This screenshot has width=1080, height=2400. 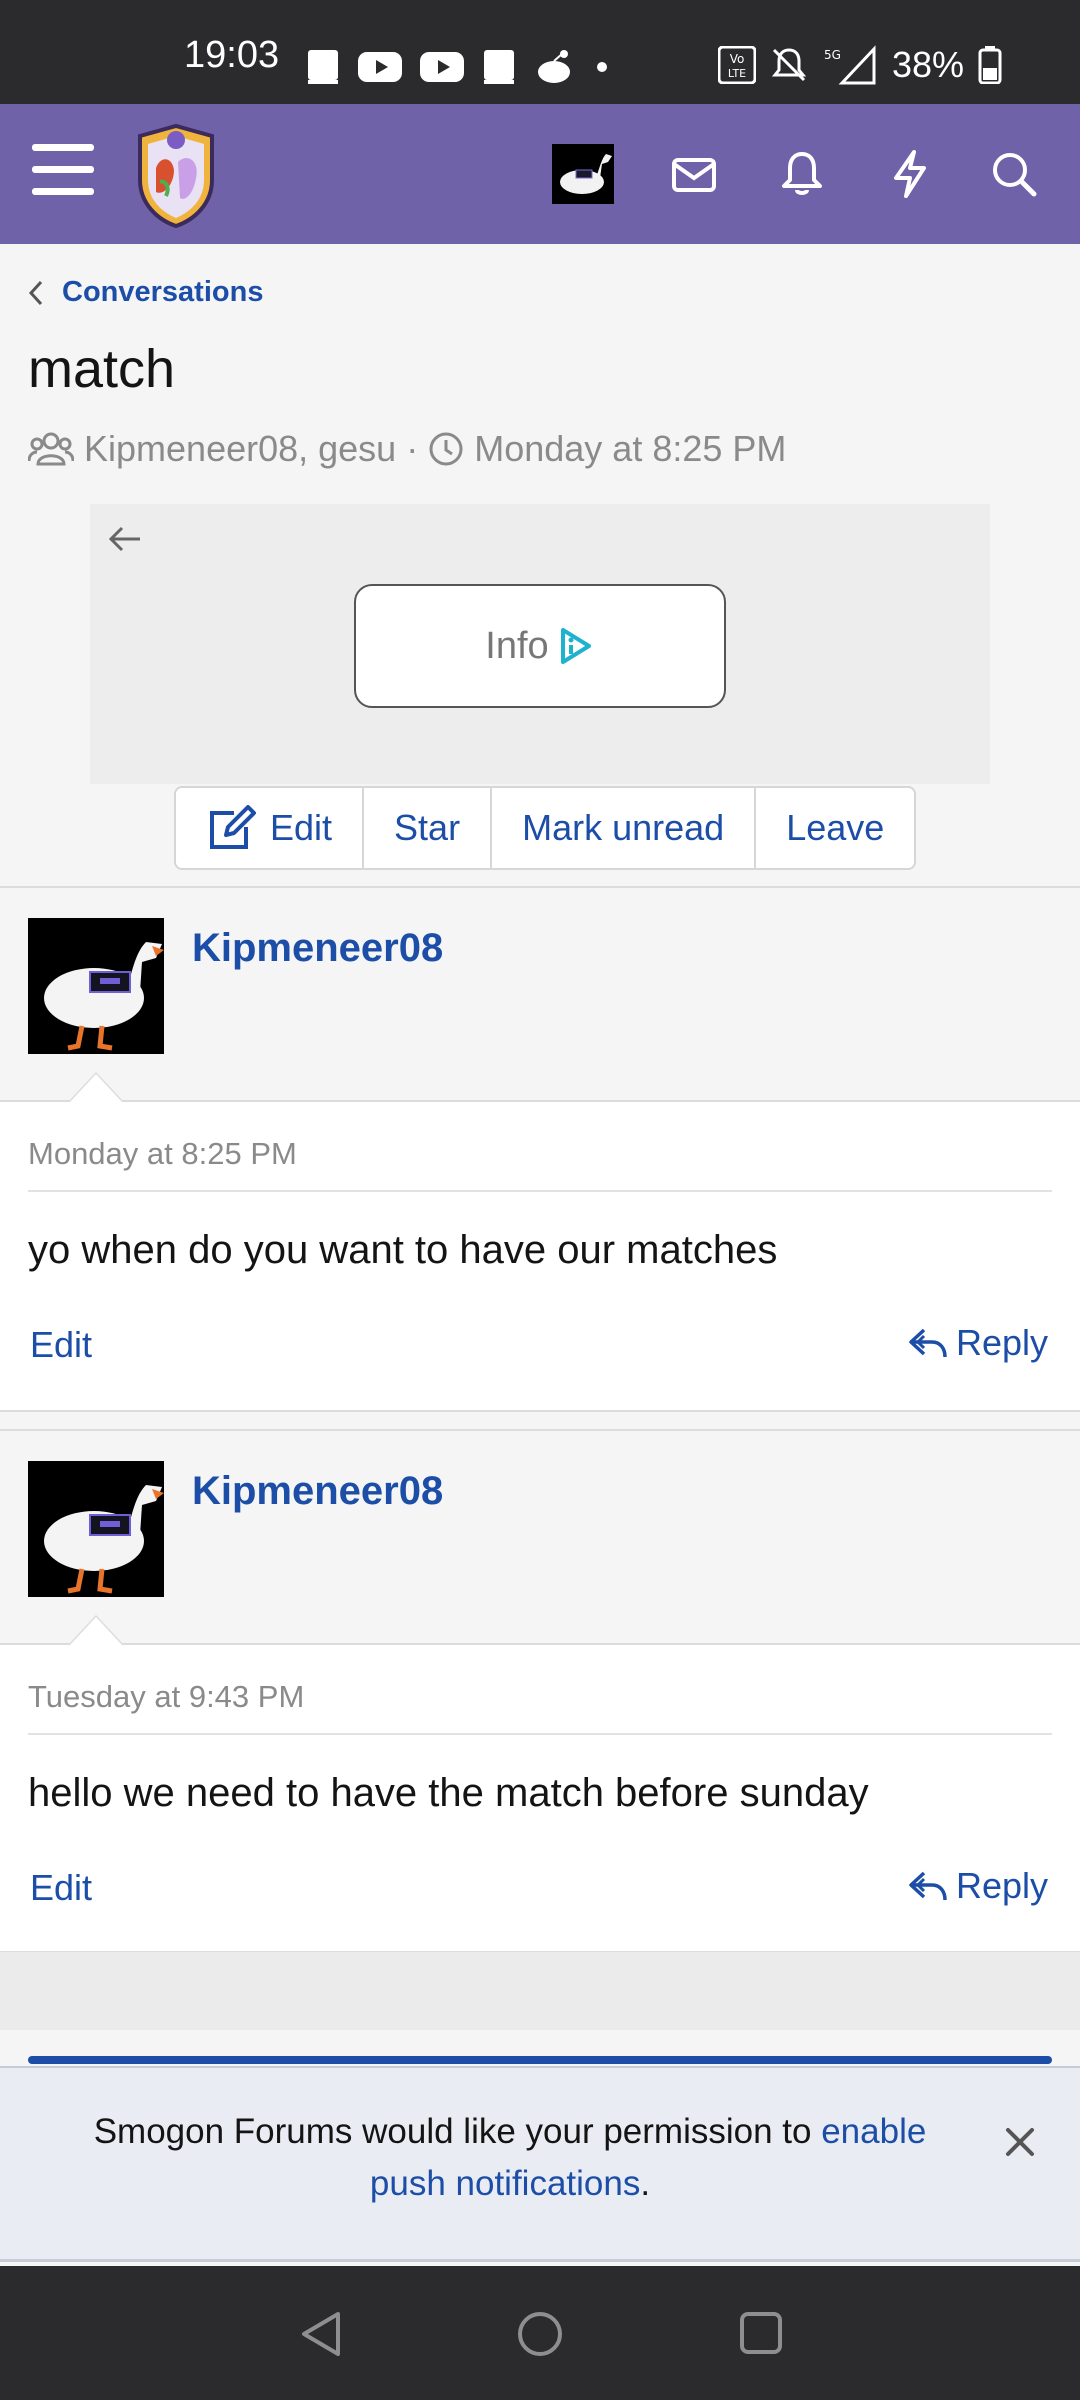 What do you see at coordinates (162, 1154) in the screenshot?
I see `message-date: Monday at 8:25 PM` at bounding box center [162, 1154].